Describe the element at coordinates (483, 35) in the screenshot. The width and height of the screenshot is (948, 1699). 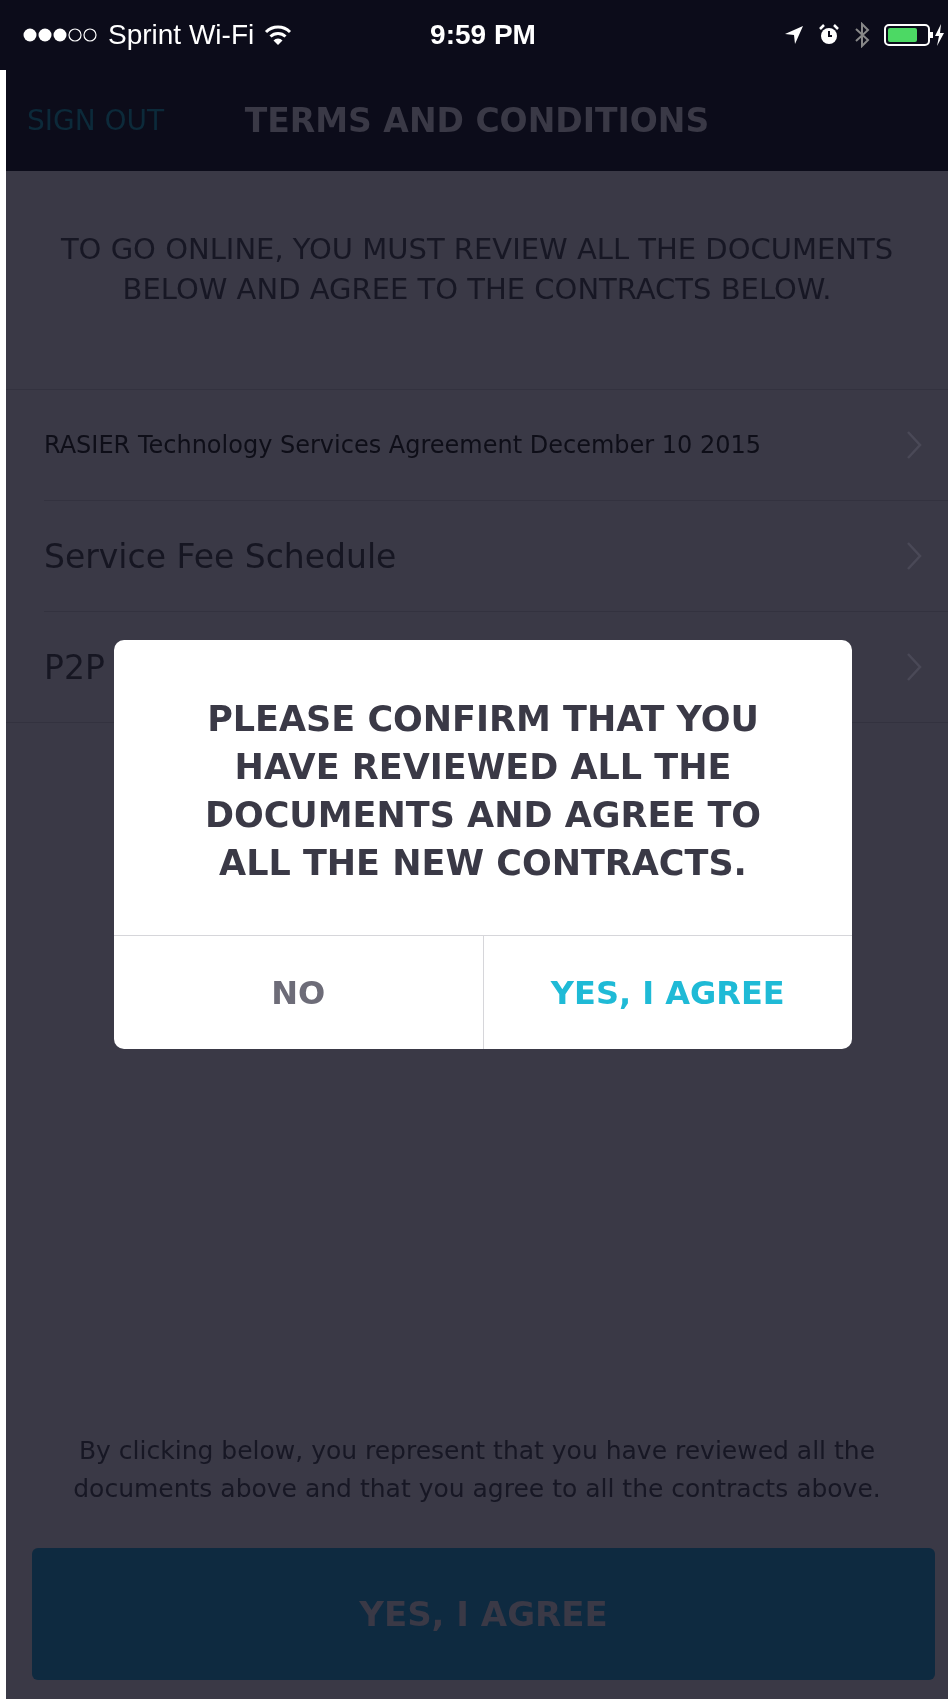
I see `status-time: 9:59 PM` at that location.